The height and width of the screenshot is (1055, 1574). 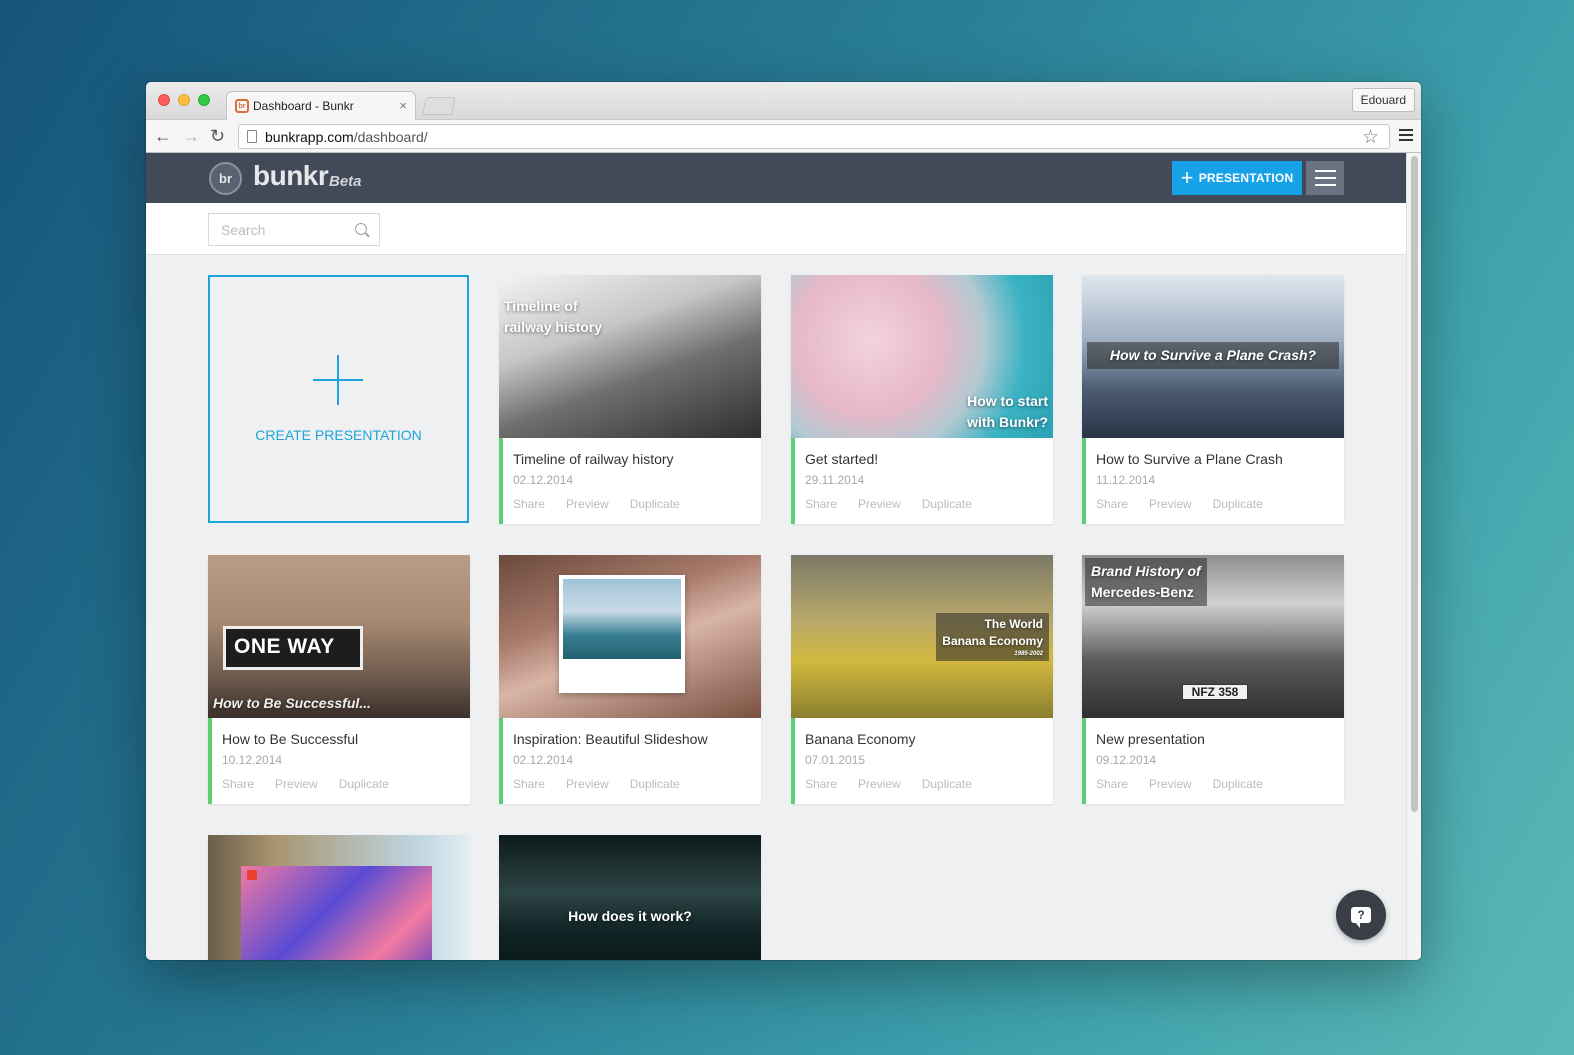 I want to click on hamburger-menu-button, so click(x=1325, y=178).